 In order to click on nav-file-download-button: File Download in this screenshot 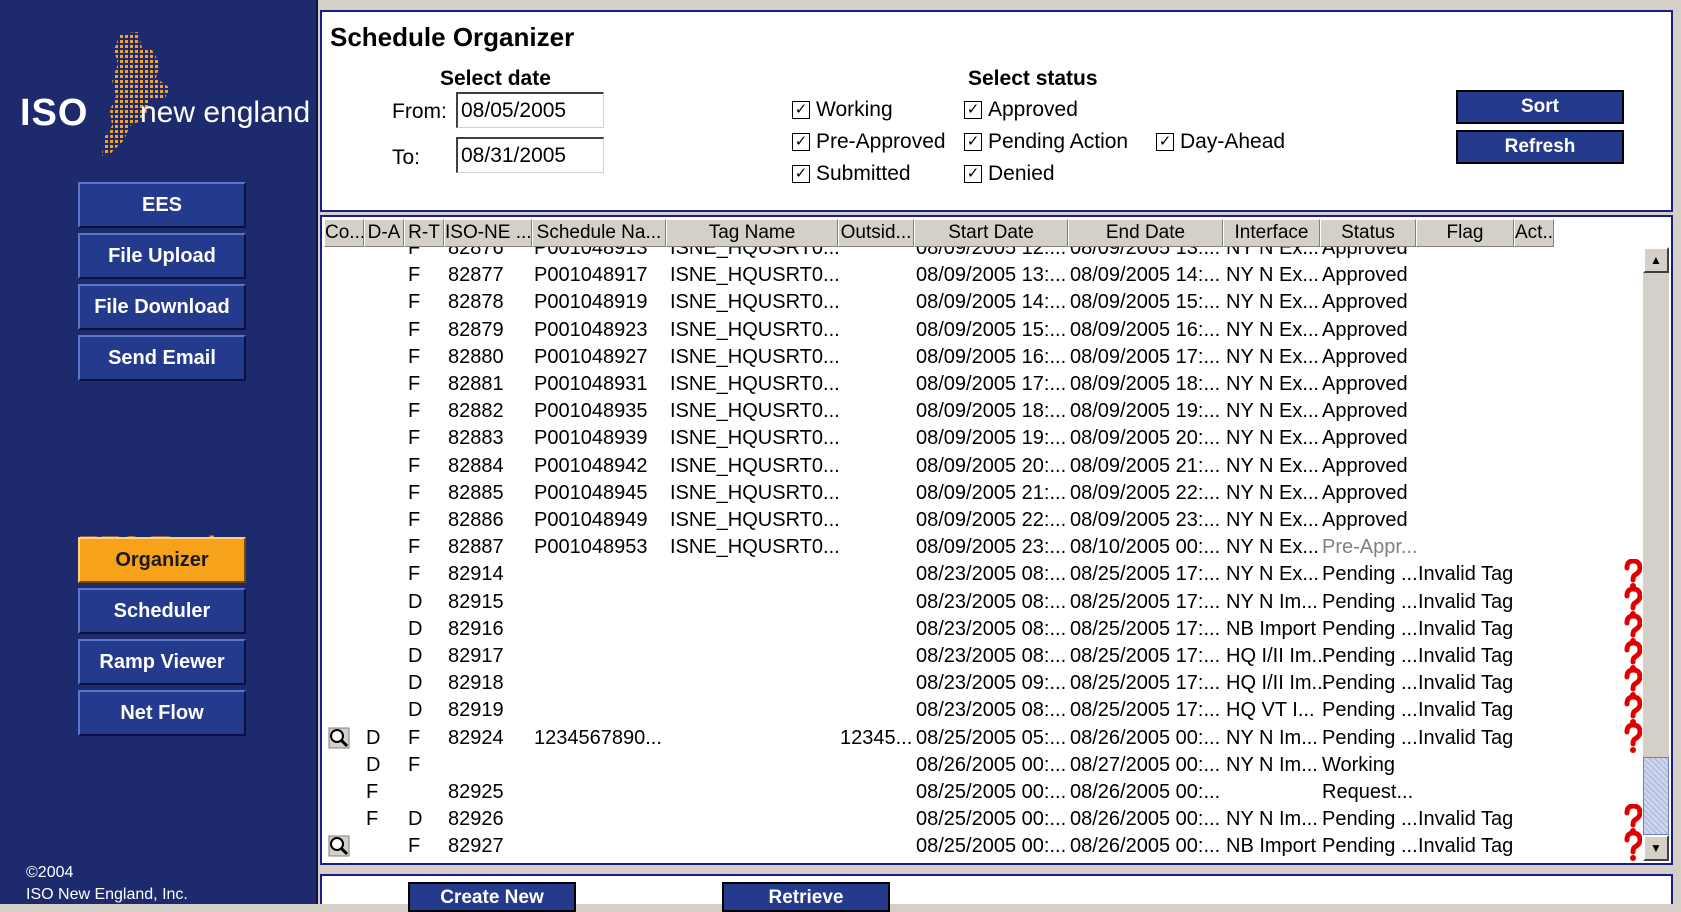, I will do `click(162, 307)`.